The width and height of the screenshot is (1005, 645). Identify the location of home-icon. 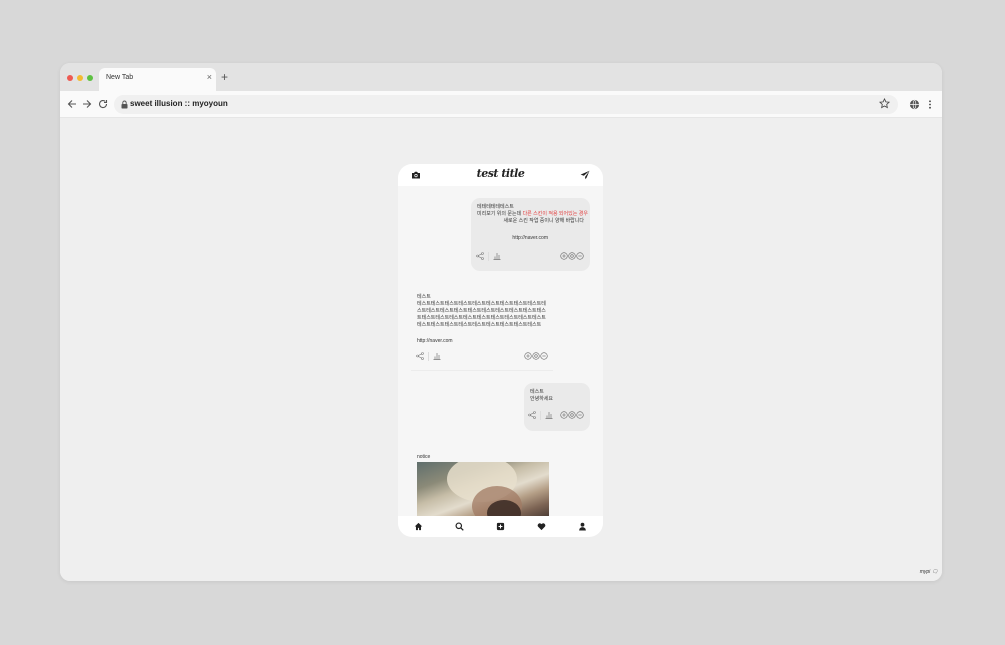
(418, 526).